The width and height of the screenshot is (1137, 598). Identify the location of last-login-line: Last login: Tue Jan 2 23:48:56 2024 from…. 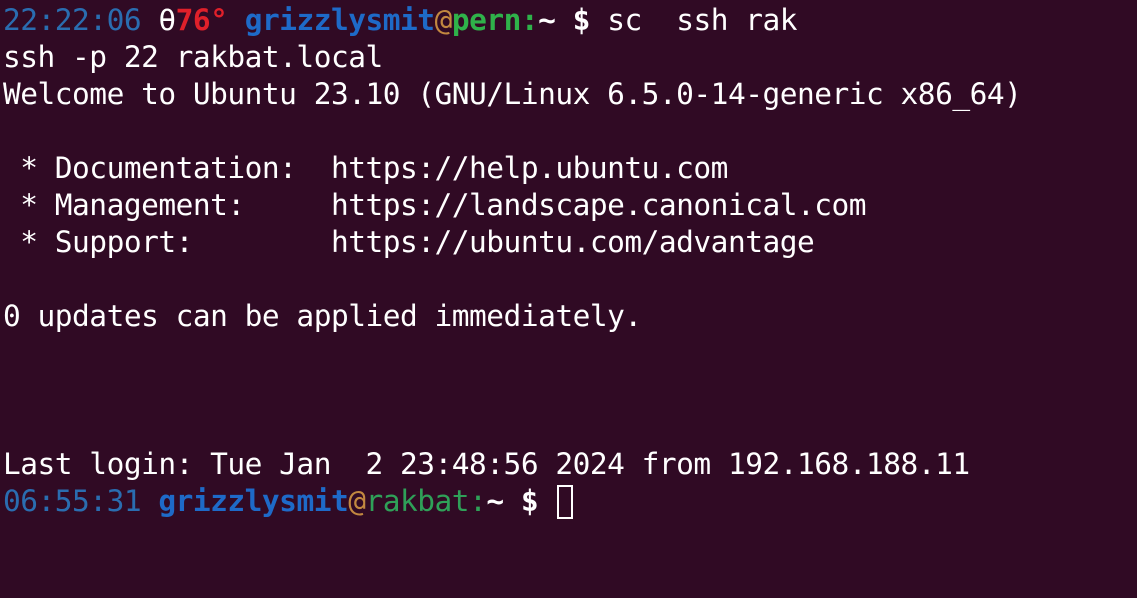
(486, 464).